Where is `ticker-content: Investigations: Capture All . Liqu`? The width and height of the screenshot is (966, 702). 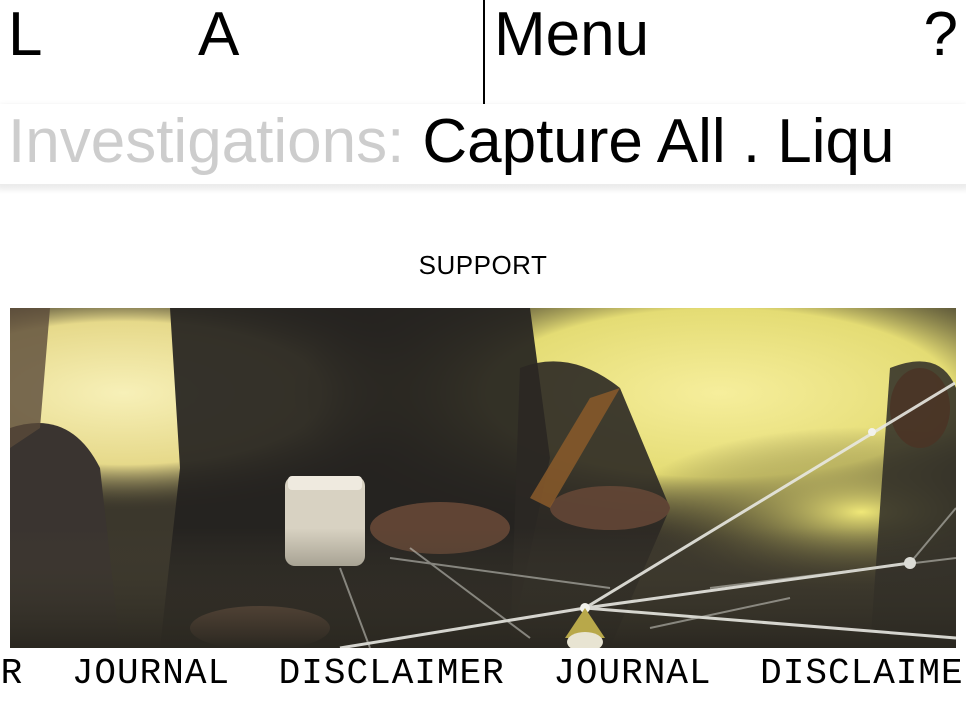 ticker-content: Investigations: Capture All . Liqu is located at coordinates (451, 141).